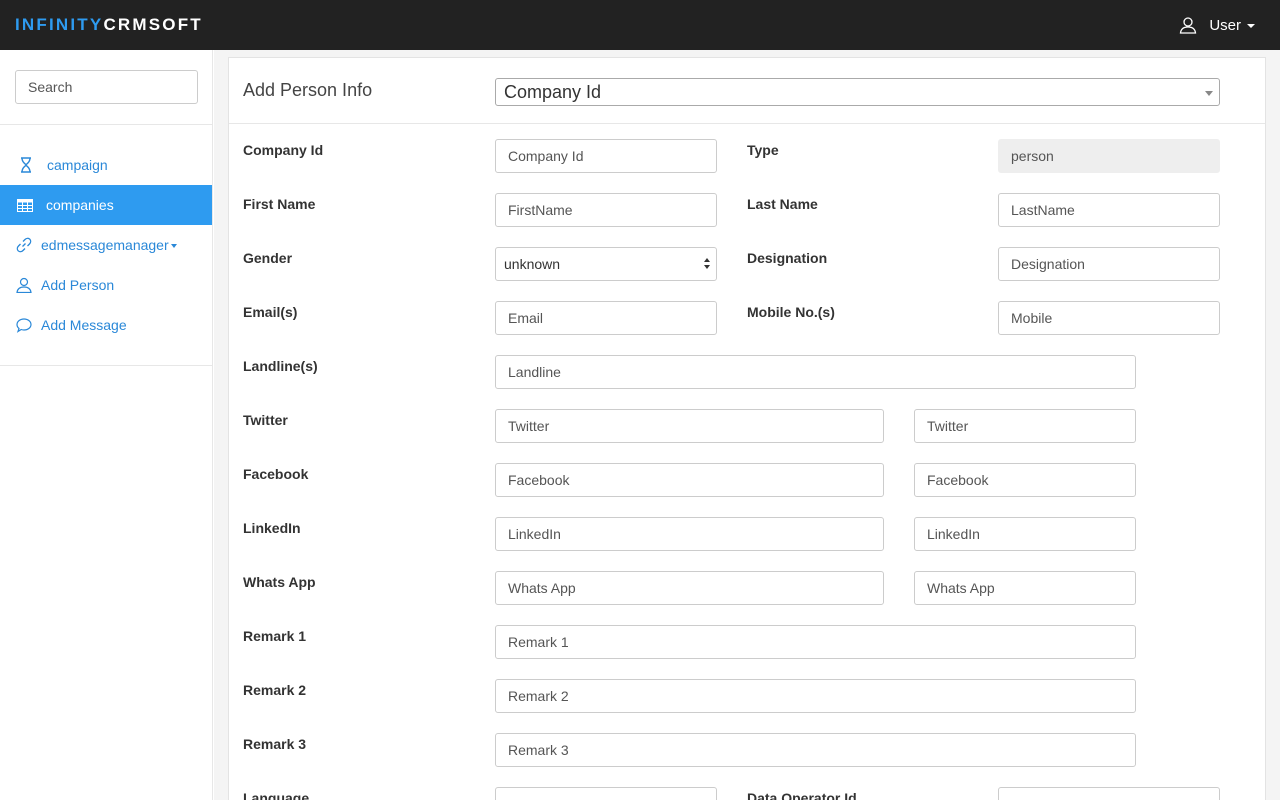 The height and width of the screenshot is (800, 1280). I want to click on sidebar-item-label: edmessagemanager, so click(105, 245).